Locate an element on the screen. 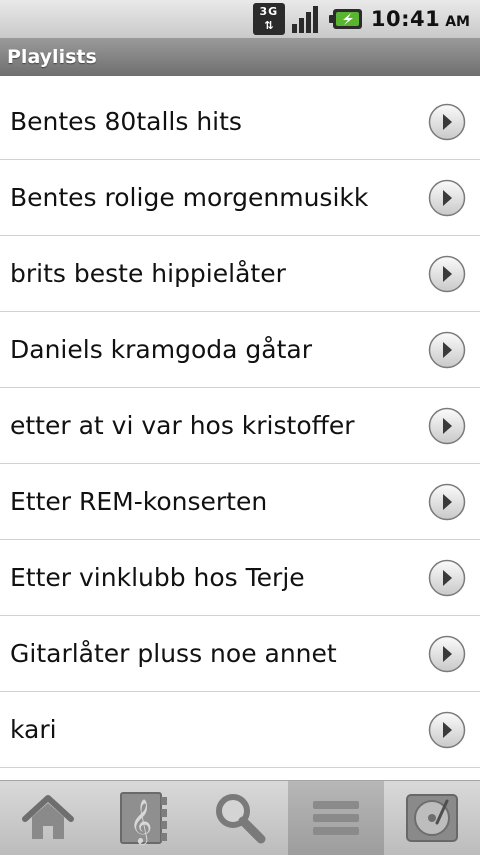 The height and width of the screenshot is (855, 480). playlist-item: Gitarlåter pluss noe annet is located at coordinates (240, 654).